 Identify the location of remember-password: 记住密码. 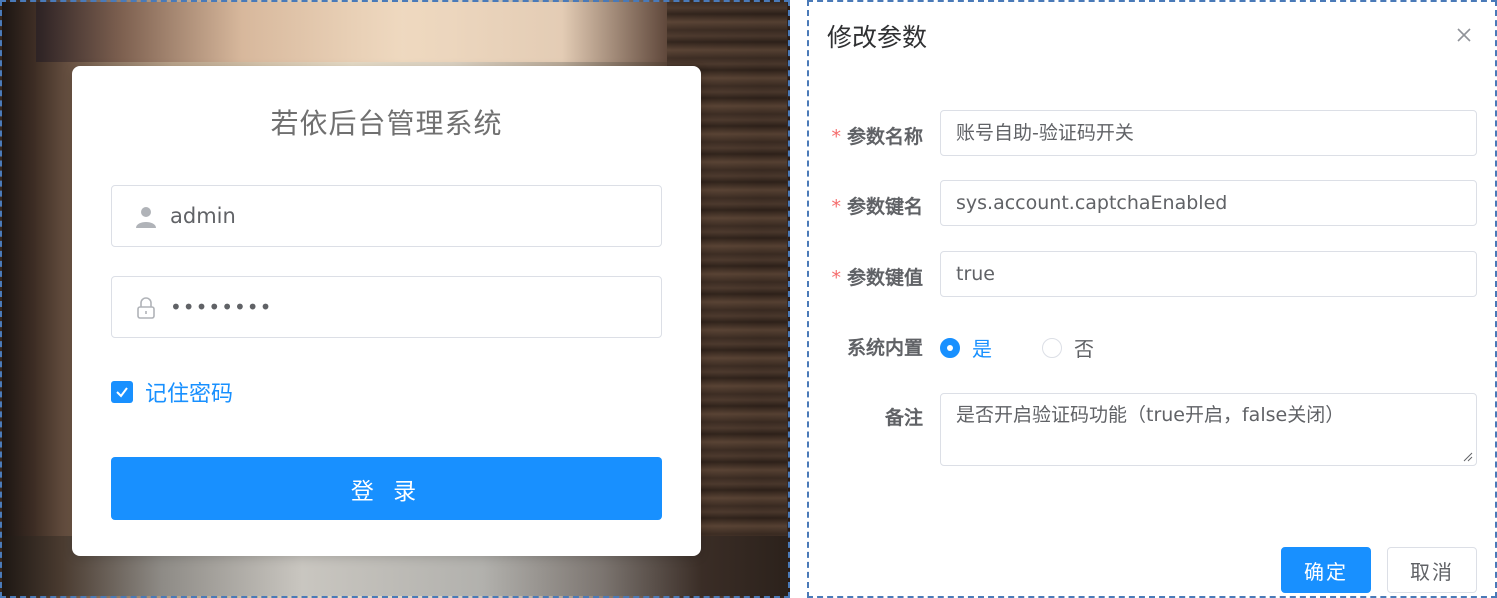
(172, 392).